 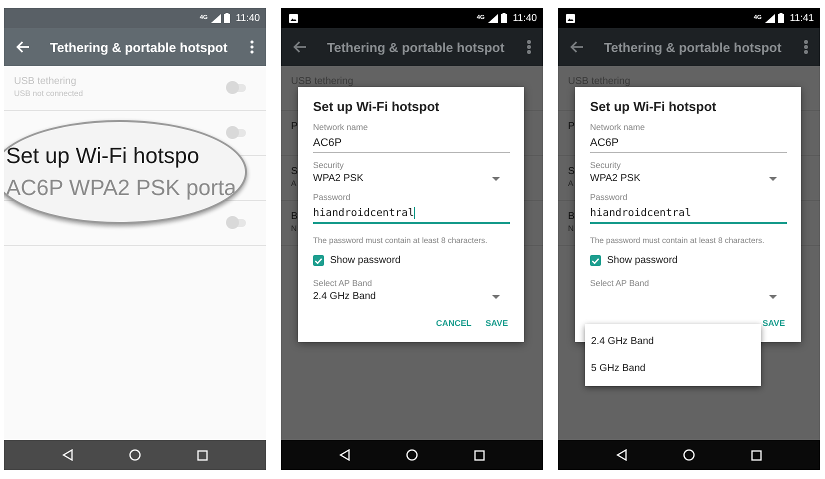 What do you see at coordinates (122, 188) in the screenshot?
I see `magnified-text: AC6P WPA2 PSK porta` at bounding box center [122, 188].